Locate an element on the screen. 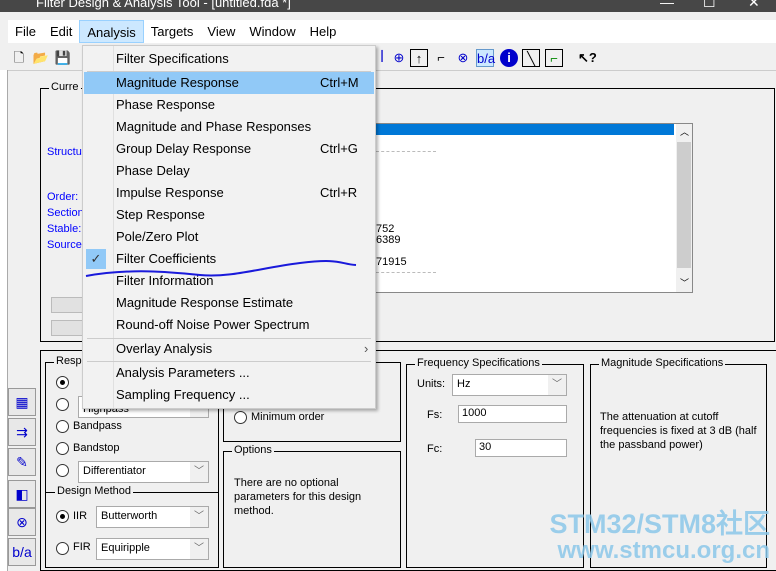  pen-annotation is located at coordinates (221, 268).